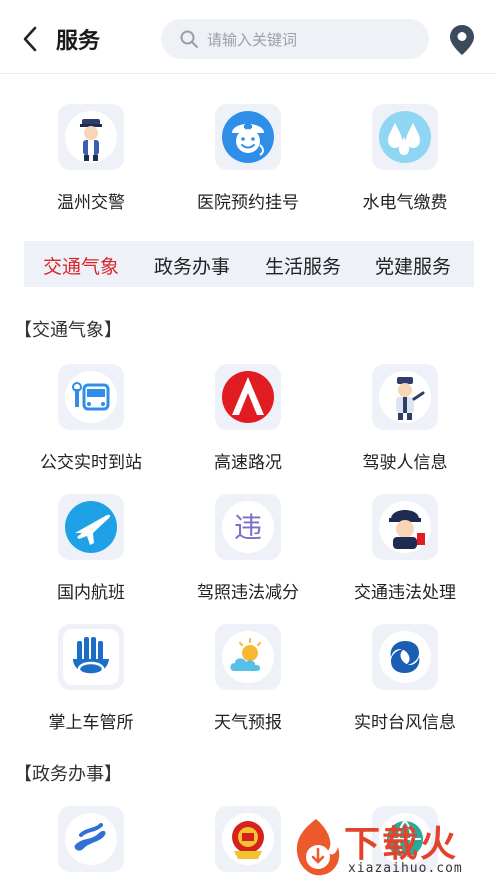  I want to click on search-input: 请输入关键词, so click(295, 39).